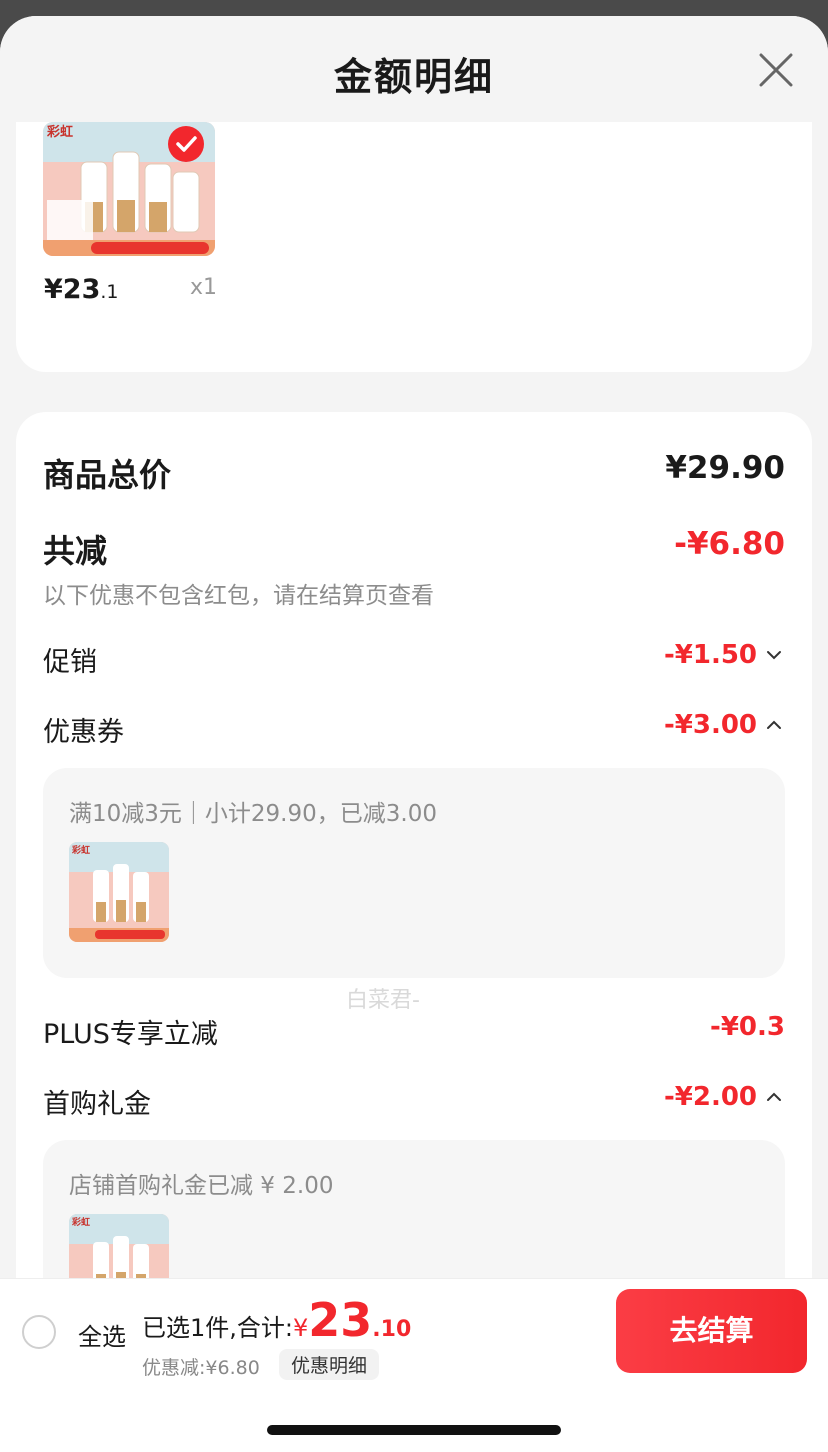  I want to click on select-all-label: 全选, so click(102, 1334).